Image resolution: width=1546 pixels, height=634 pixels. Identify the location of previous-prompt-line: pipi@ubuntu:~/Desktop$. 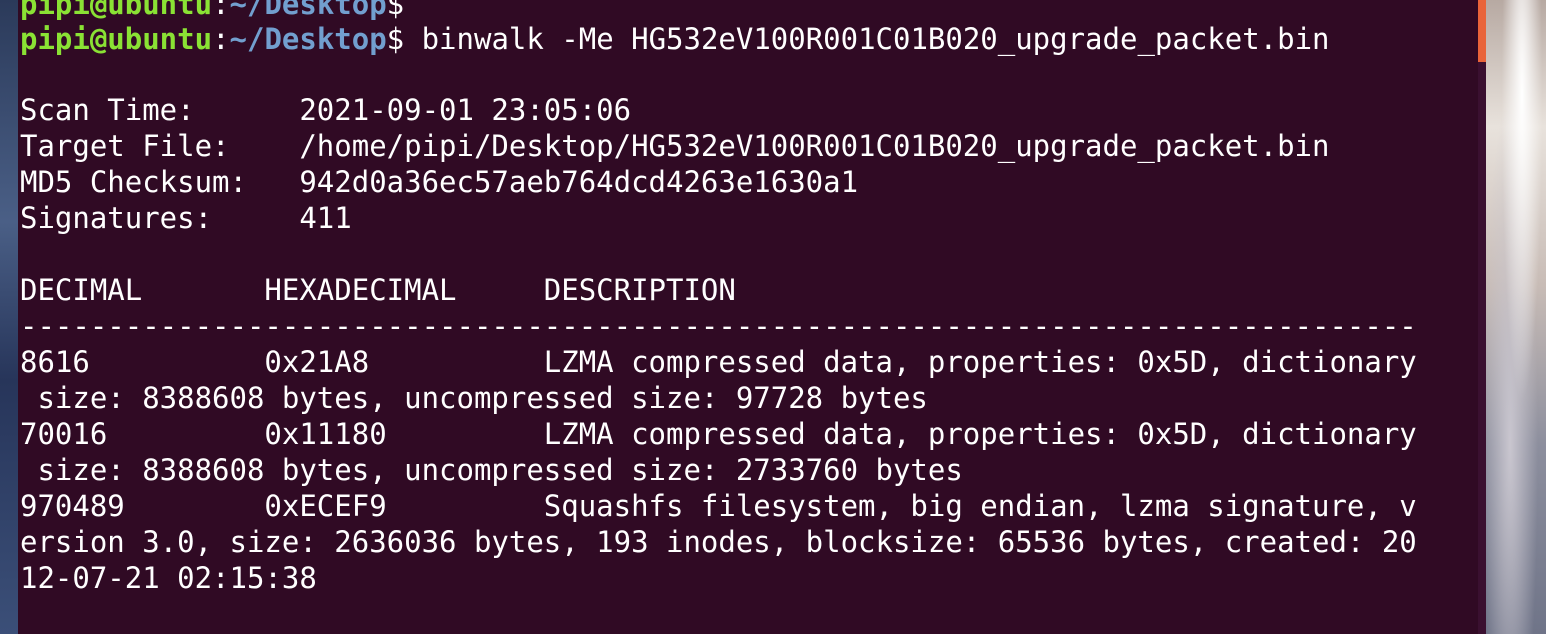
(212, 11).